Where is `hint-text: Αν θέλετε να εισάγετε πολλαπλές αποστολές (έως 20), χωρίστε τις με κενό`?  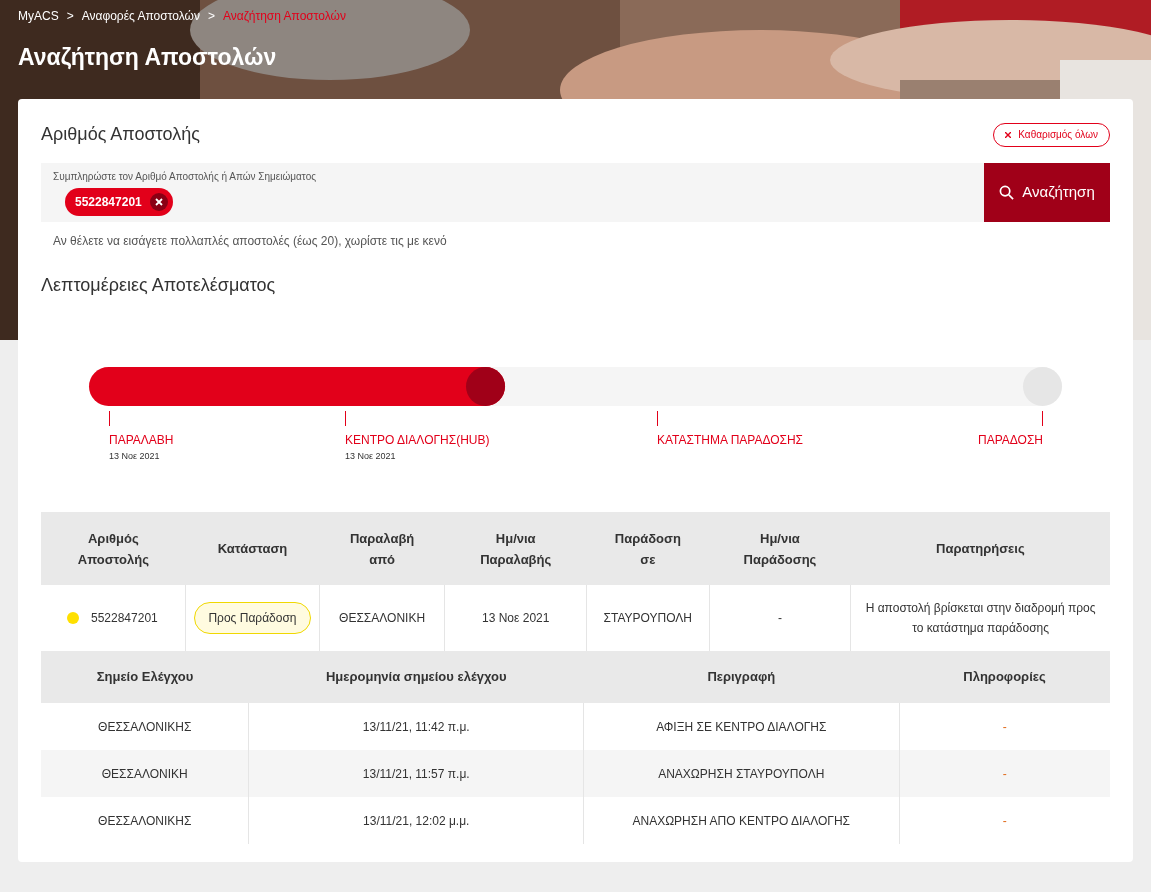
hint-text: Αν θέλετε να εισάγετε πολλαπλές αποστολές (έως 20), χωρίστε τις με κενό is located at coordinates (250, 241).